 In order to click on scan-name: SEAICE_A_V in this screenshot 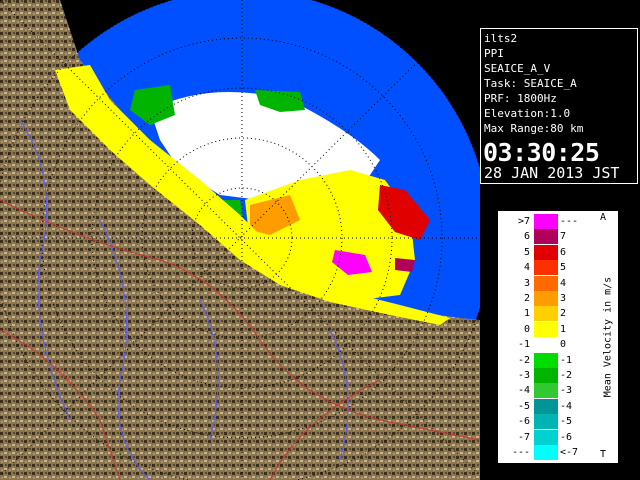, I will do `click(517, 68)`.